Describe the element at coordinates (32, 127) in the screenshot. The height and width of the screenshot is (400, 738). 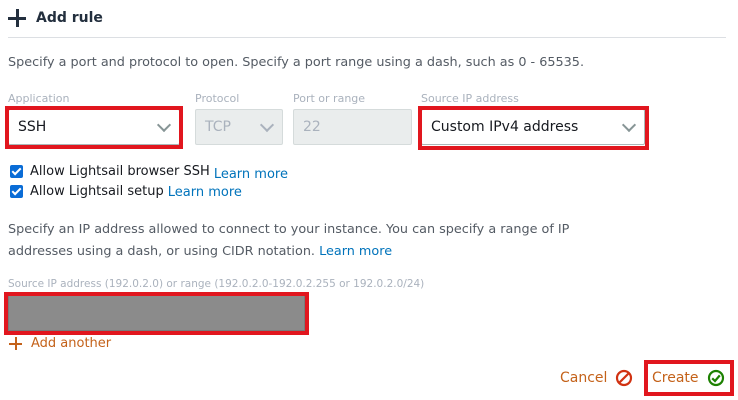
I see `application-value: SSH` at that location.